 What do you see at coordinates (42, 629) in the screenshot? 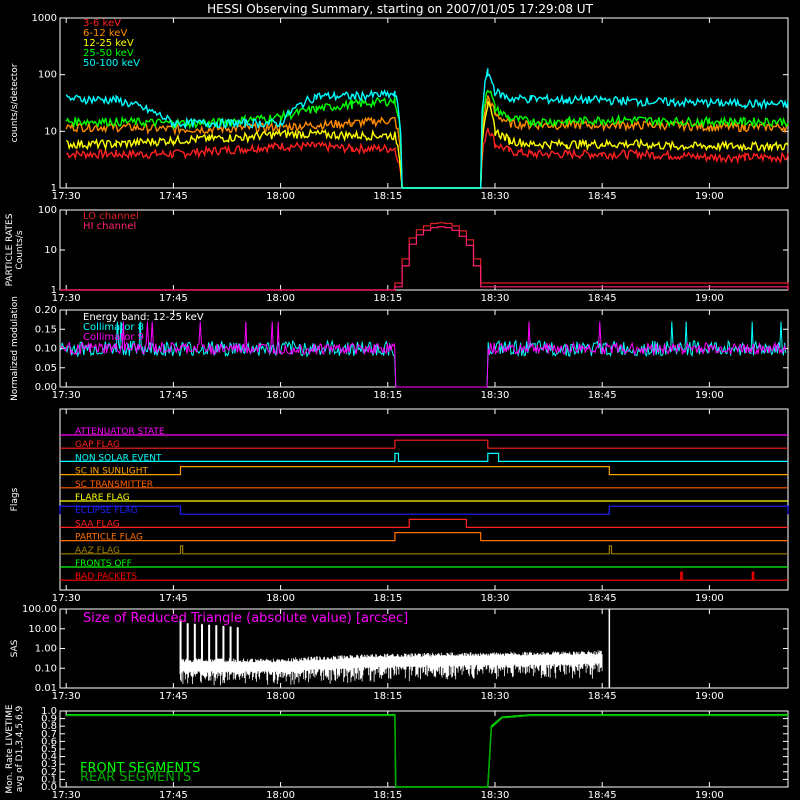
I see `y-tick-label: 10.00` at bounding box center [42, 629].